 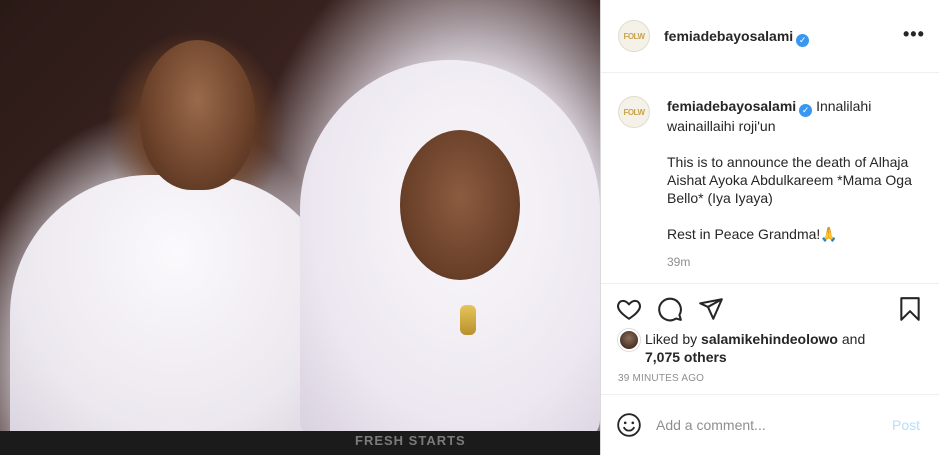 I want to click on photo-bottom-strip: FRESH STARTS, so click(x=300, y=443).